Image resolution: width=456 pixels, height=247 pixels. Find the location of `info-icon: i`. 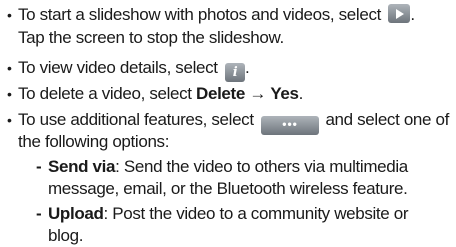

info-icon: i is located at coordinates (235, 72).